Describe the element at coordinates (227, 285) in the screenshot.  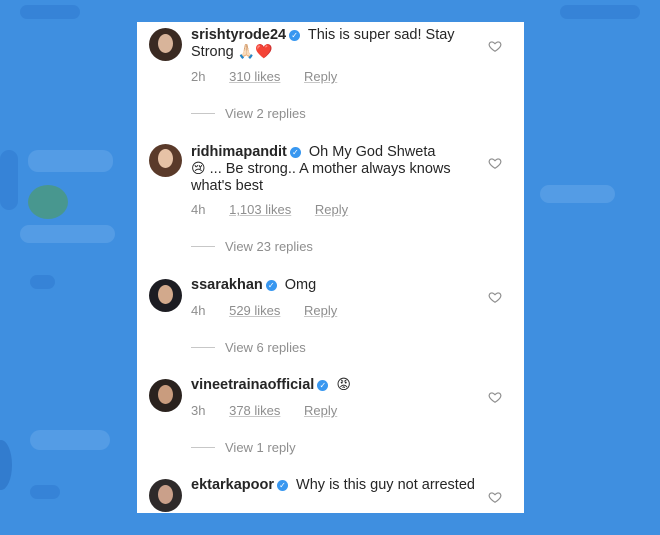
I see `comment-username: ssarakhan` at that location.